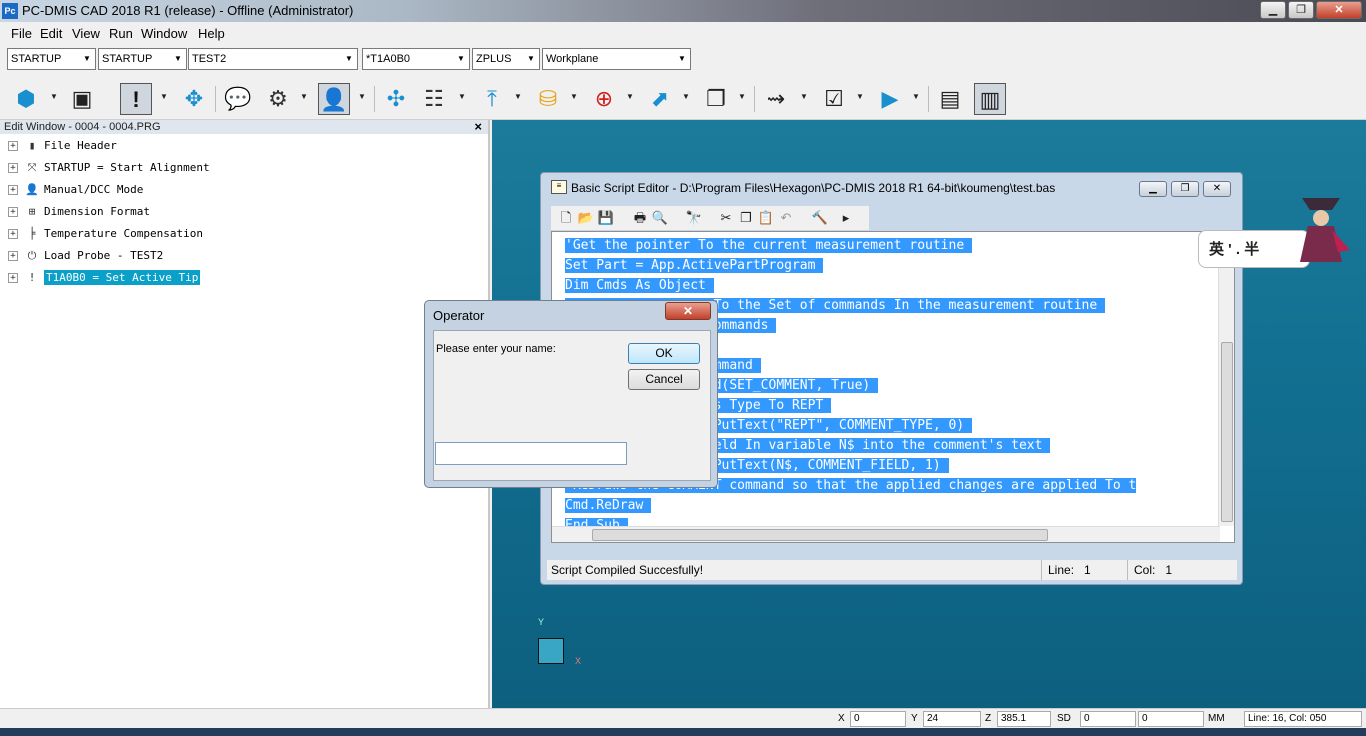 The image size is (1366, 736). I want to click on script-close-button: ✕, so click(1217, 189).